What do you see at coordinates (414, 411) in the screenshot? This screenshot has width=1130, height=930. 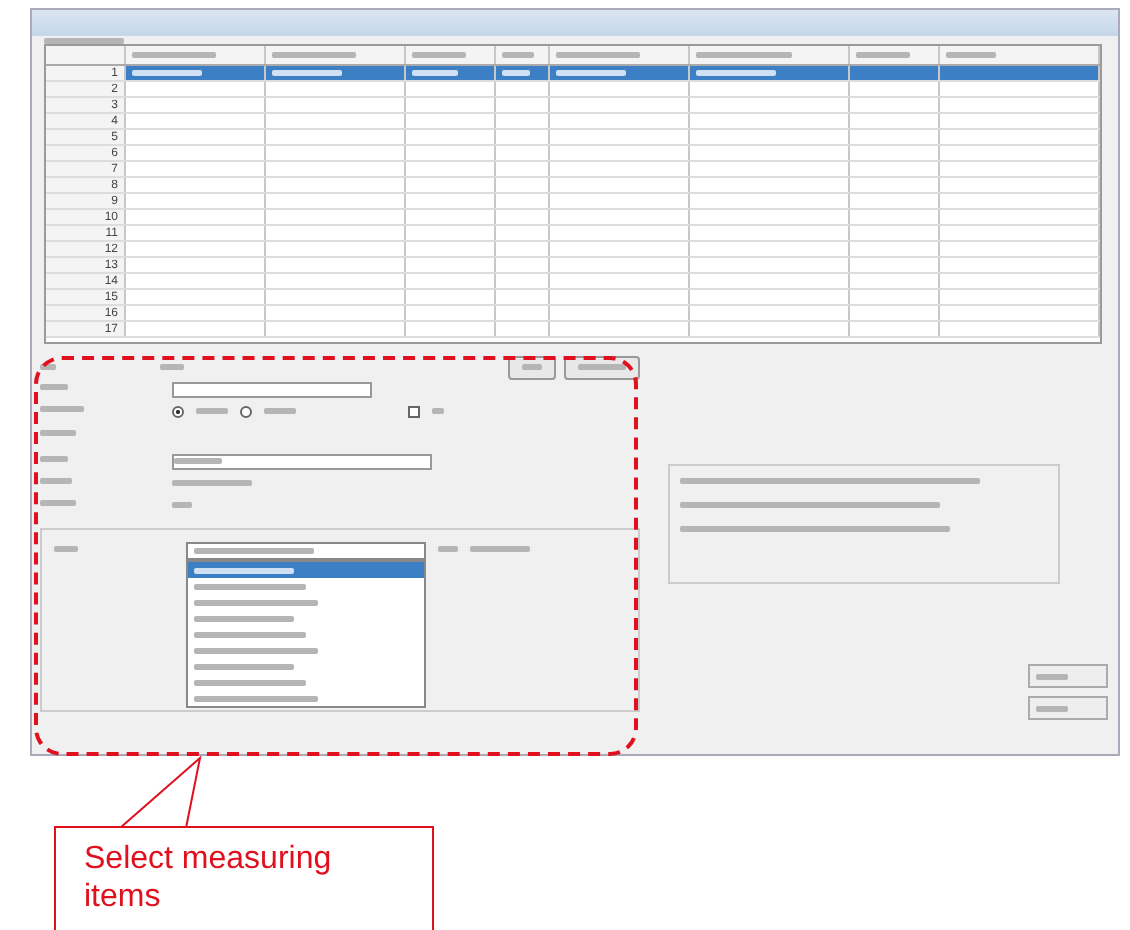 I see `checkbox` at bounding box center [414, 411].